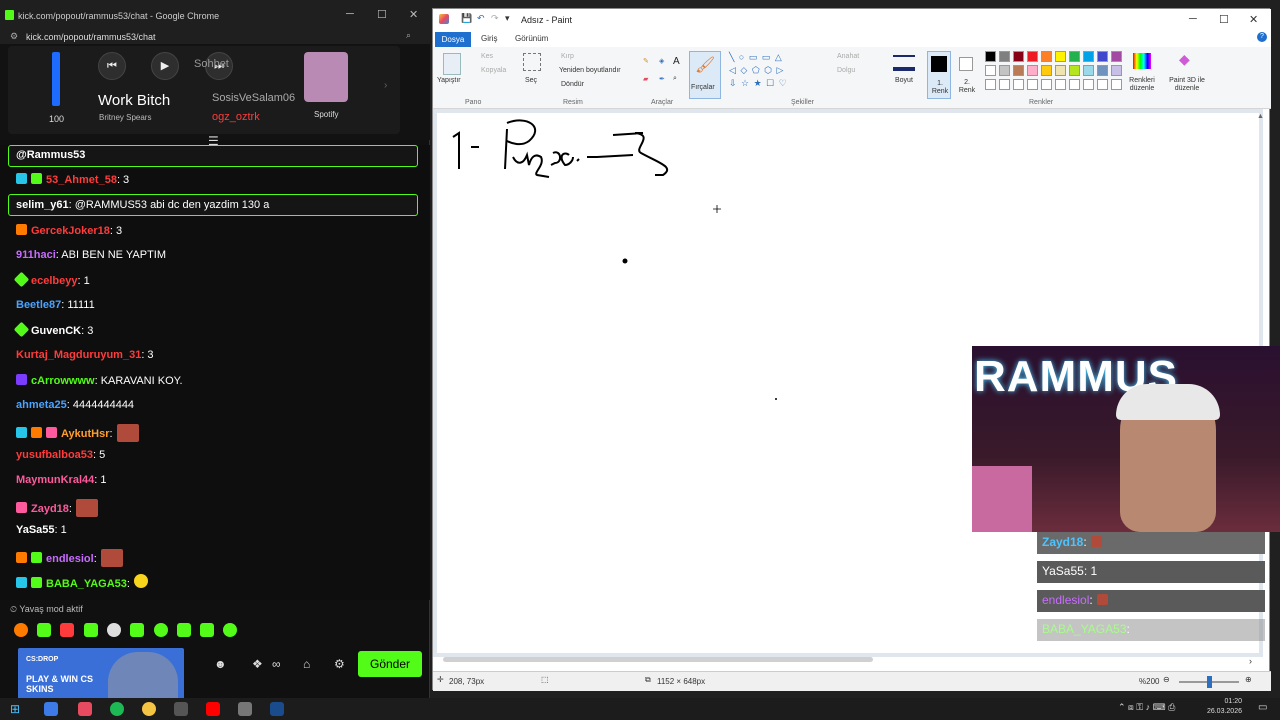  I want to click on paint-minimize-button: ─, so click(1193, 19).